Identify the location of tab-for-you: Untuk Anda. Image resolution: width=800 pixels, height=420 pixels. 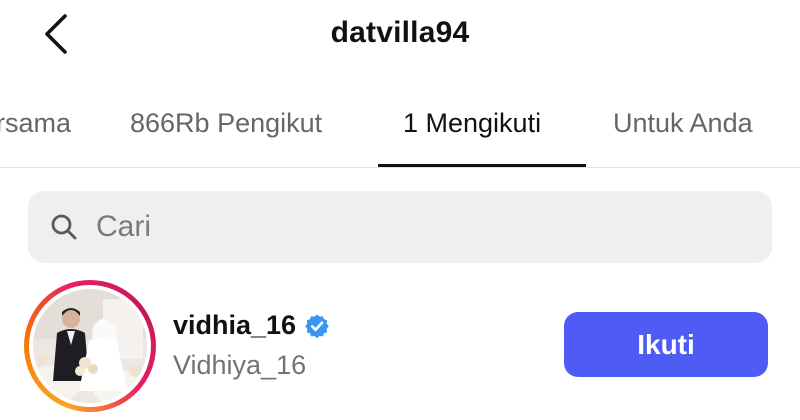
(683, 123).